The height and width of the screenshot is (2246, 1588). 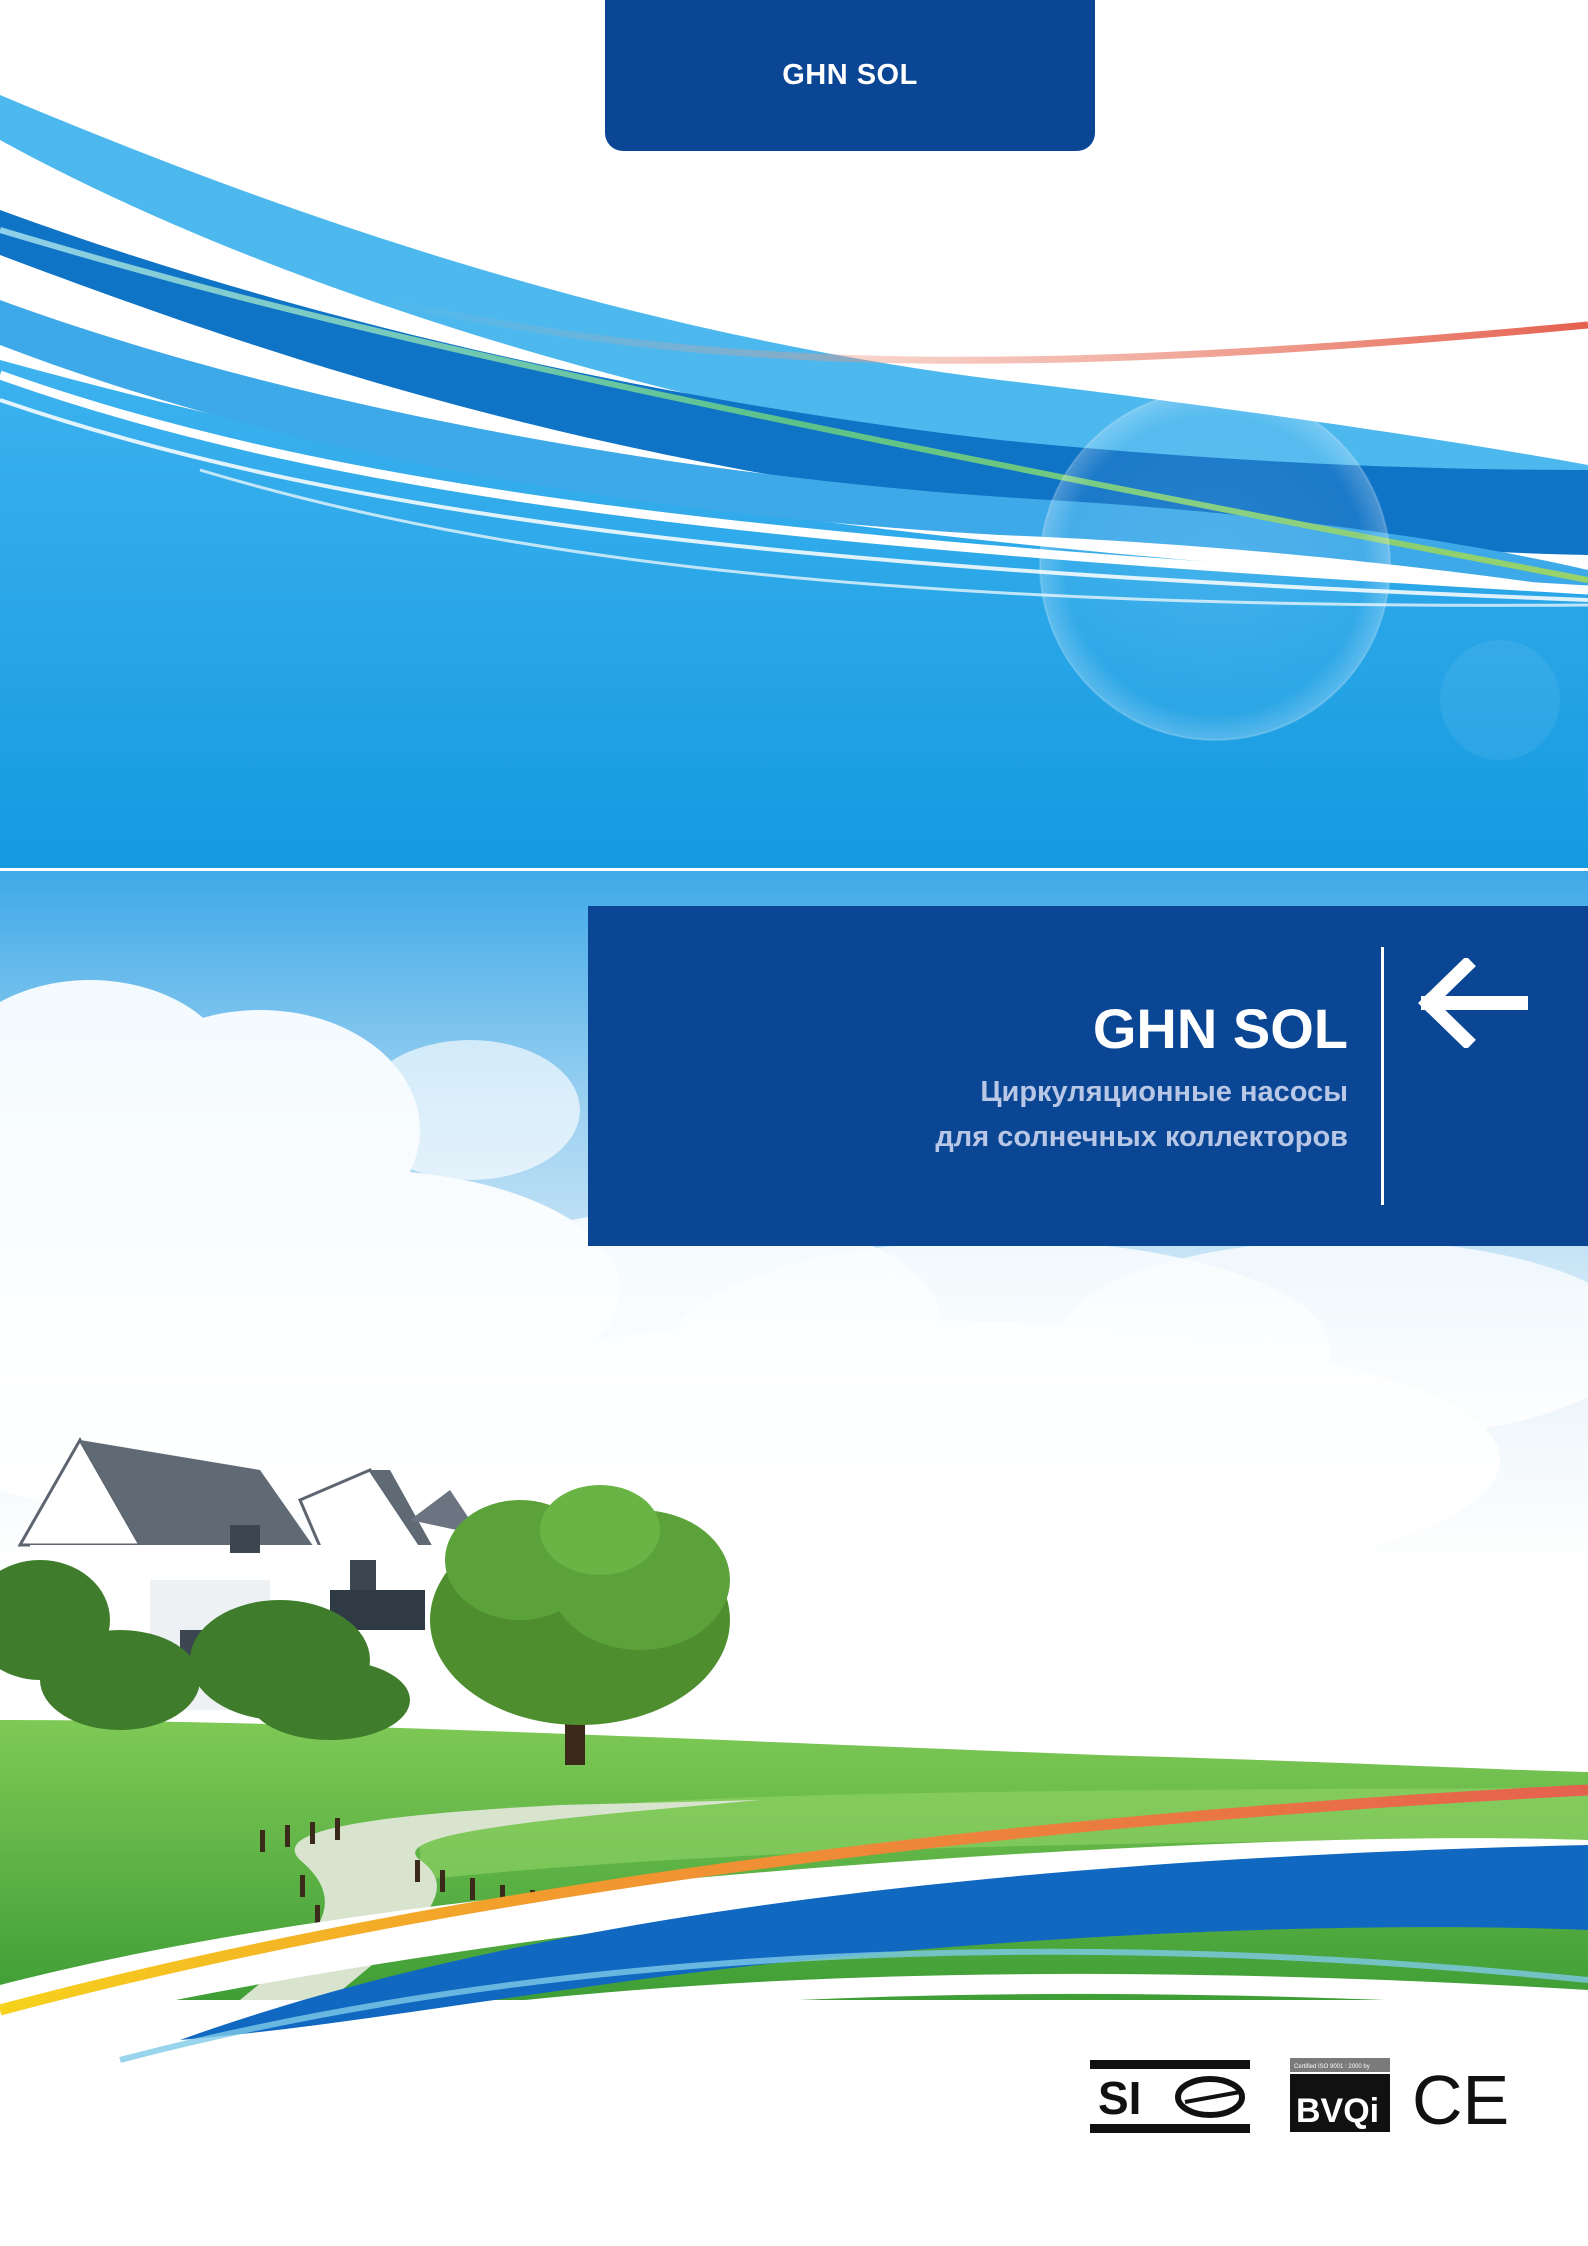 I want to click on ce-mark-text: CE, so click(x=1460, y=2097).